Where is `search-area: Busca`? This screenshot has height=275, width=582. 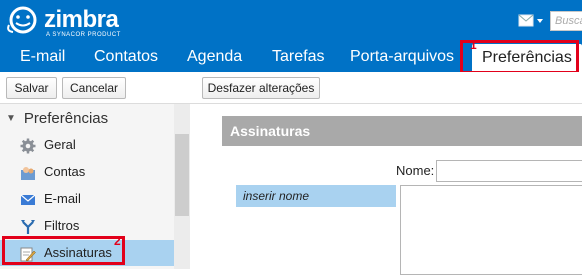 search-area: Busca is located at coordinates (549, 21).